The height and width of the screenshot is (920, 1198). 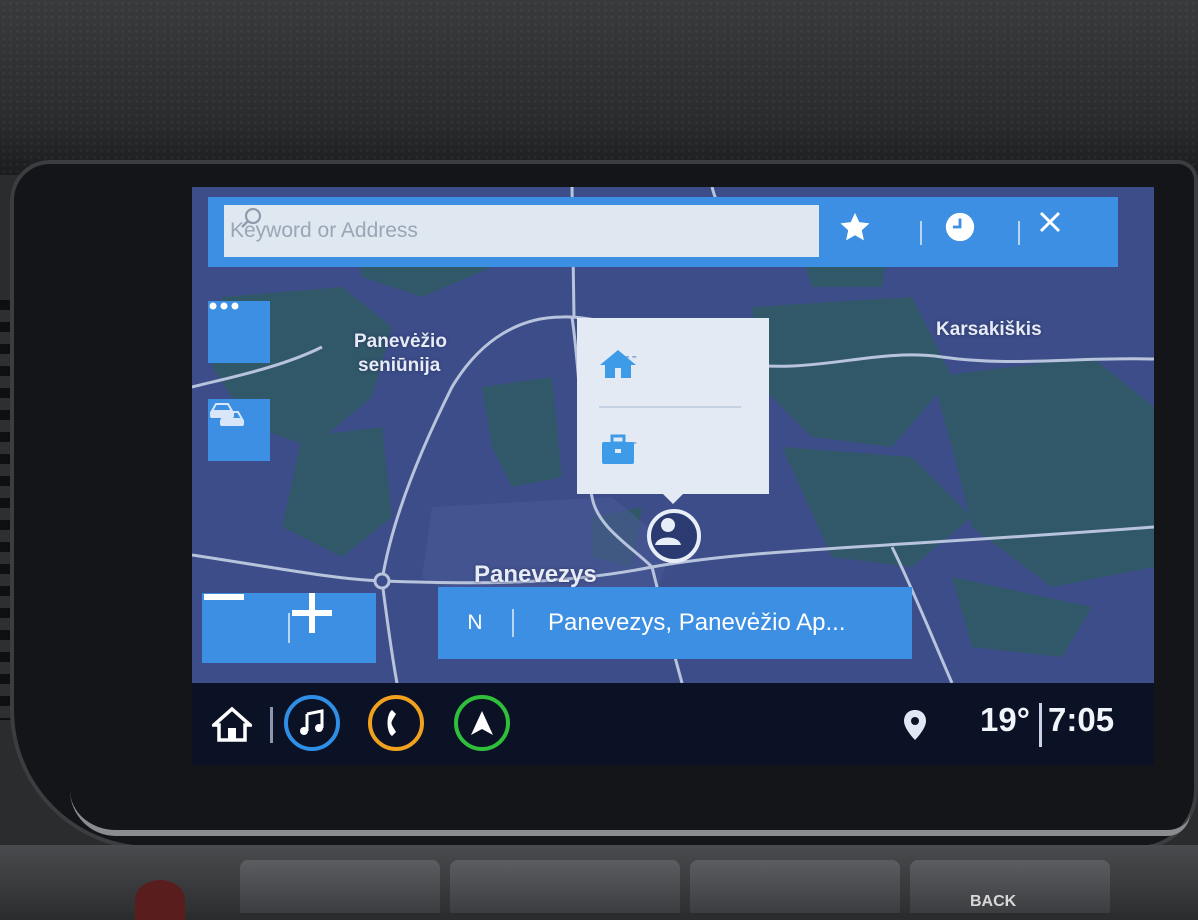 I want to click on audio-button, so click(x=312, y=723).